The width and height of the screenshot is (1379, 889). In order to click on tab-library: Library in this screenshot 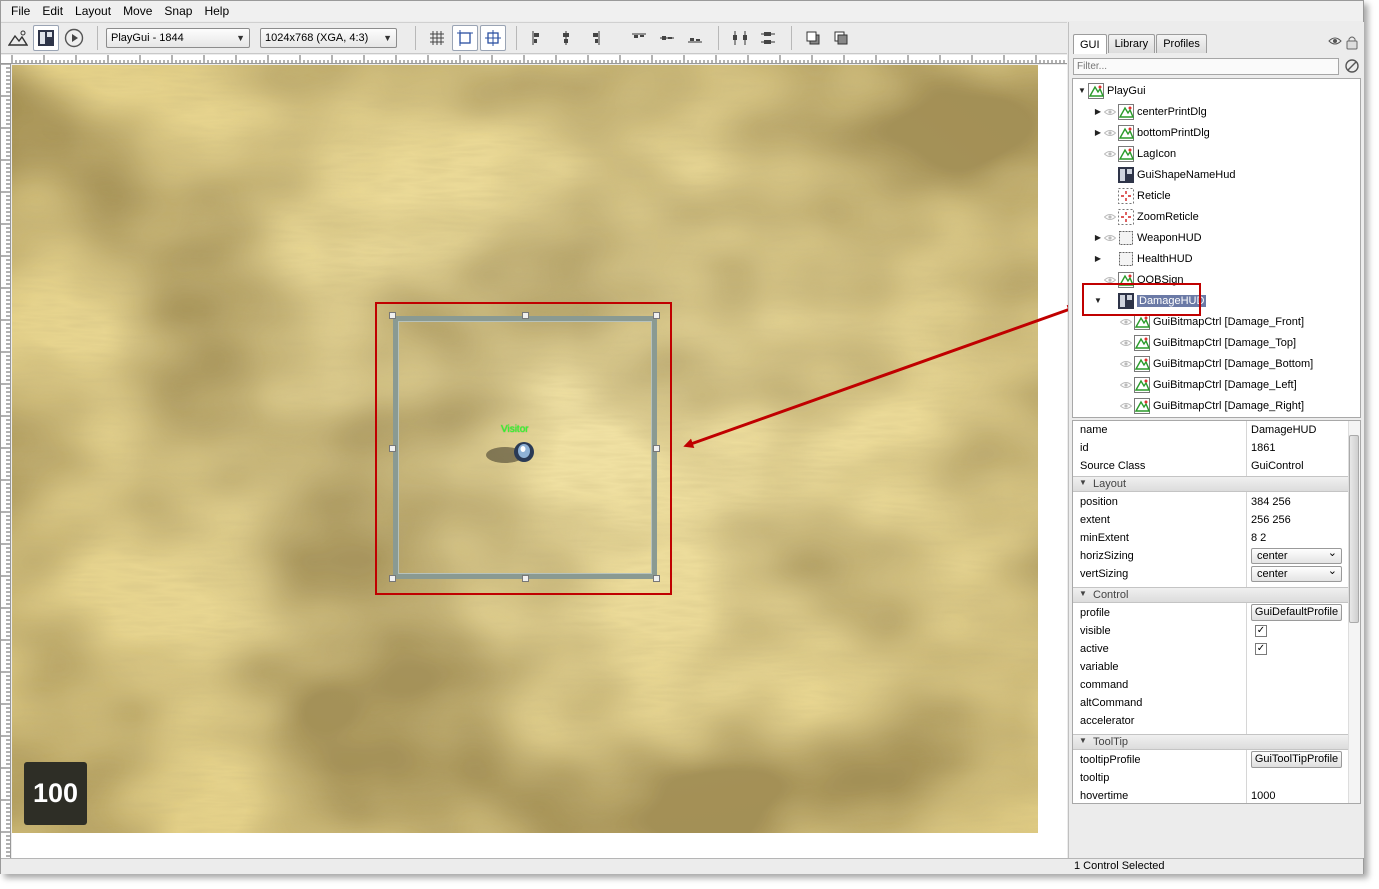, I will do `click(1131, 43)`.